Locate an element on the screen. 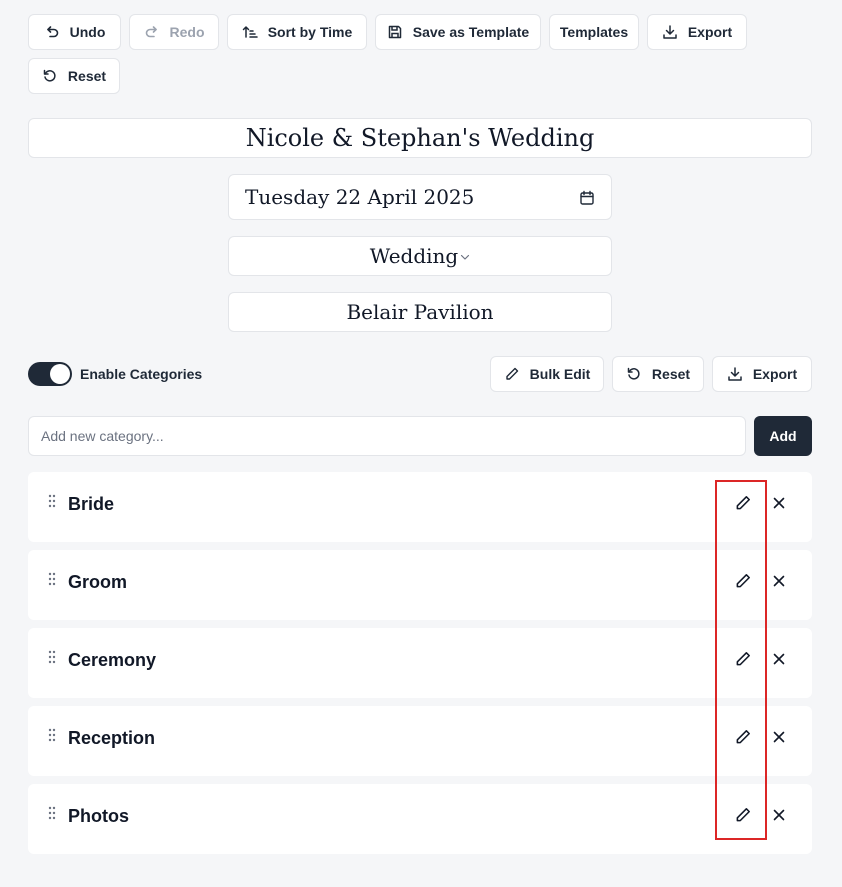  save-as-template-label: Save as Template is located at coordinates (471, 32).